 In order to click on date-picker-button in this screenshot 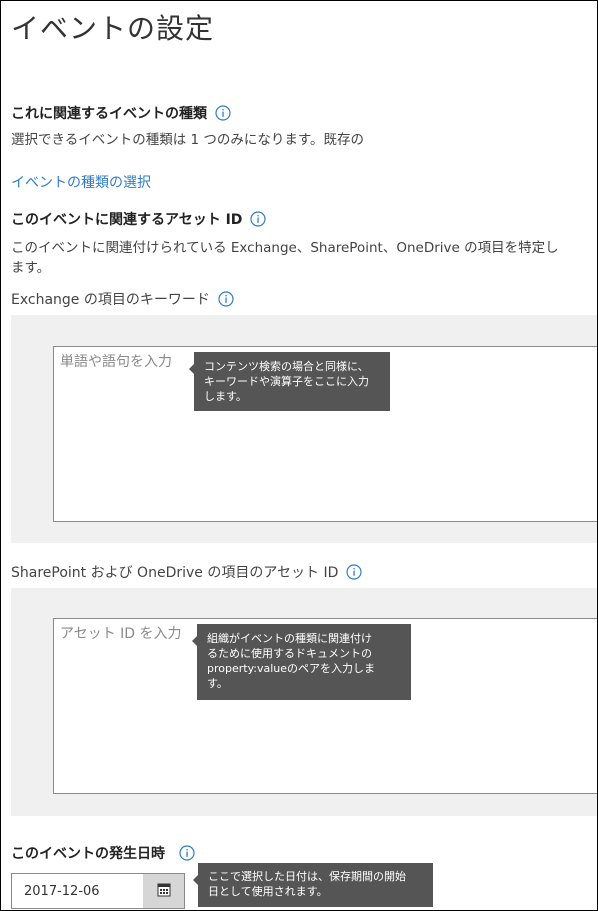, I will do `click(164, 891)`.